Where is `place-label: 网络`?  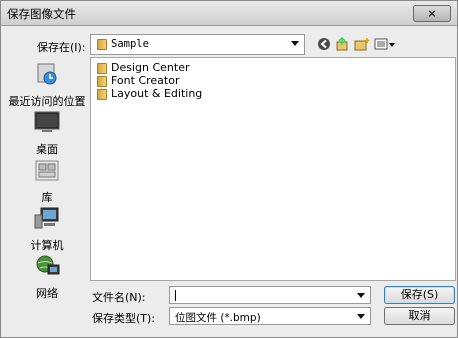 place-label: 网络 is located at coordinates (47, 293).